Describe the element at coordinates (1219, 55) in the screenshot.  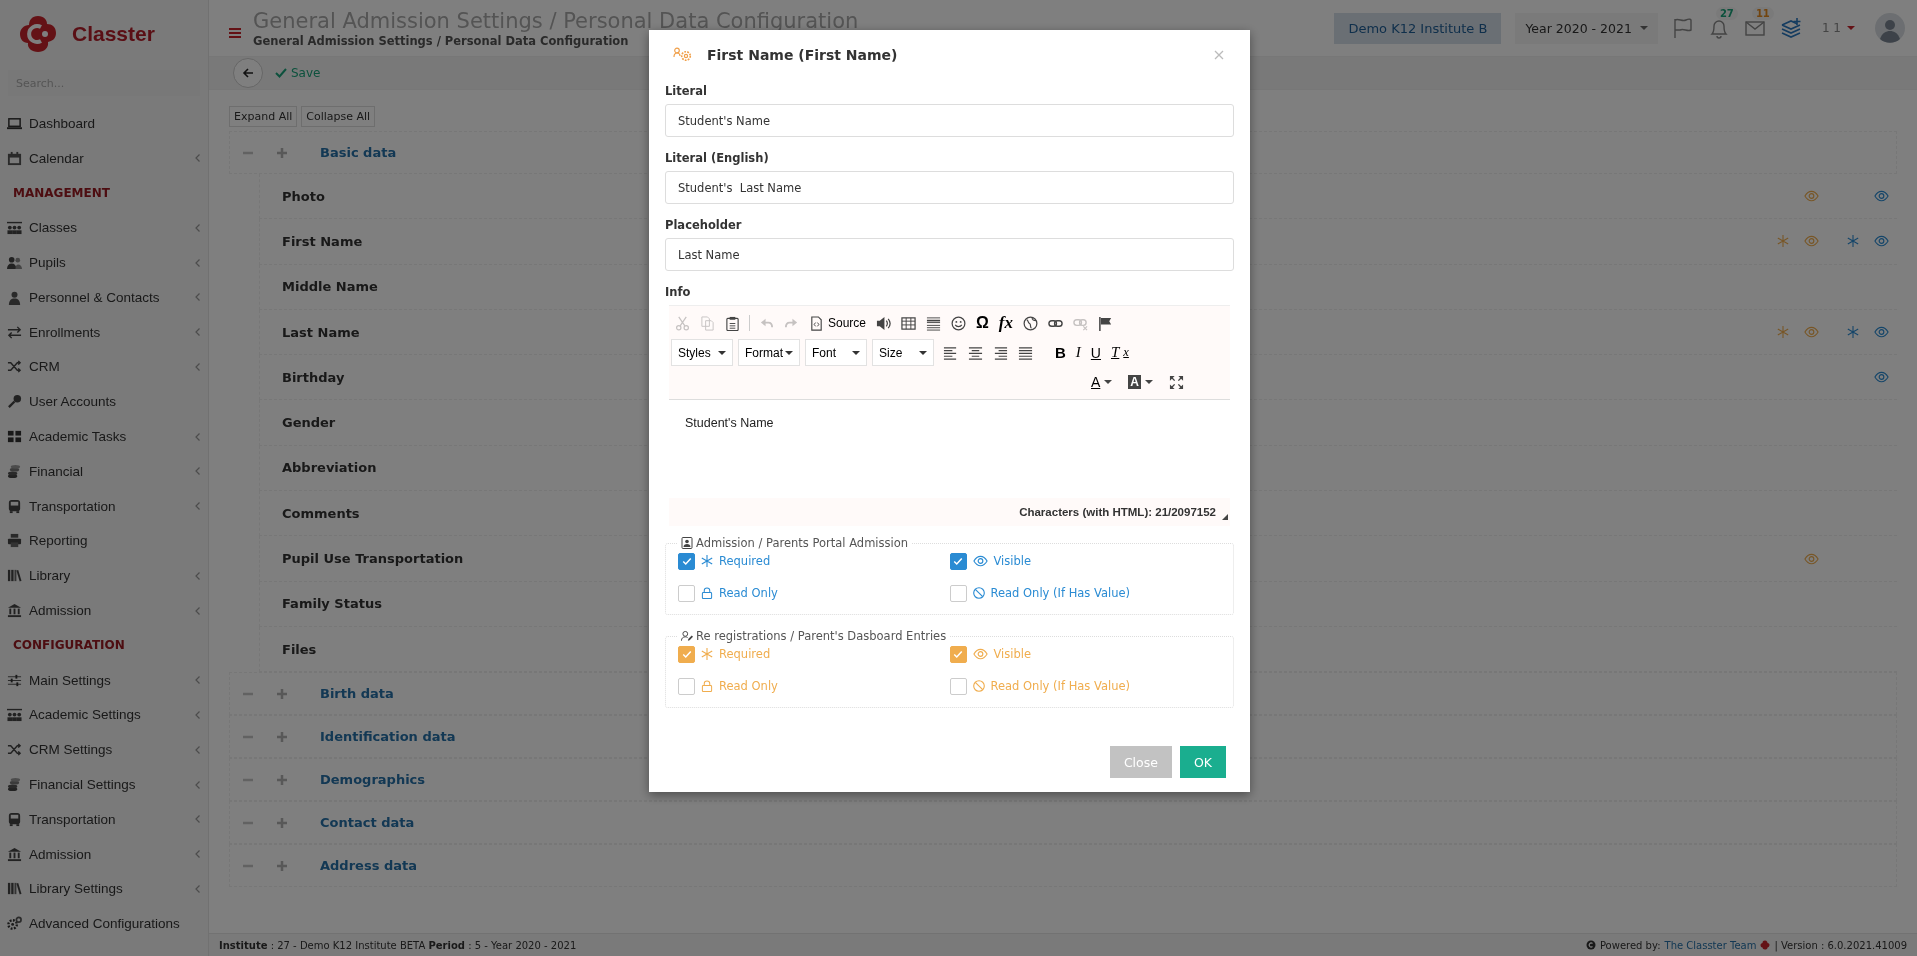
I see `close-icon` at that location.